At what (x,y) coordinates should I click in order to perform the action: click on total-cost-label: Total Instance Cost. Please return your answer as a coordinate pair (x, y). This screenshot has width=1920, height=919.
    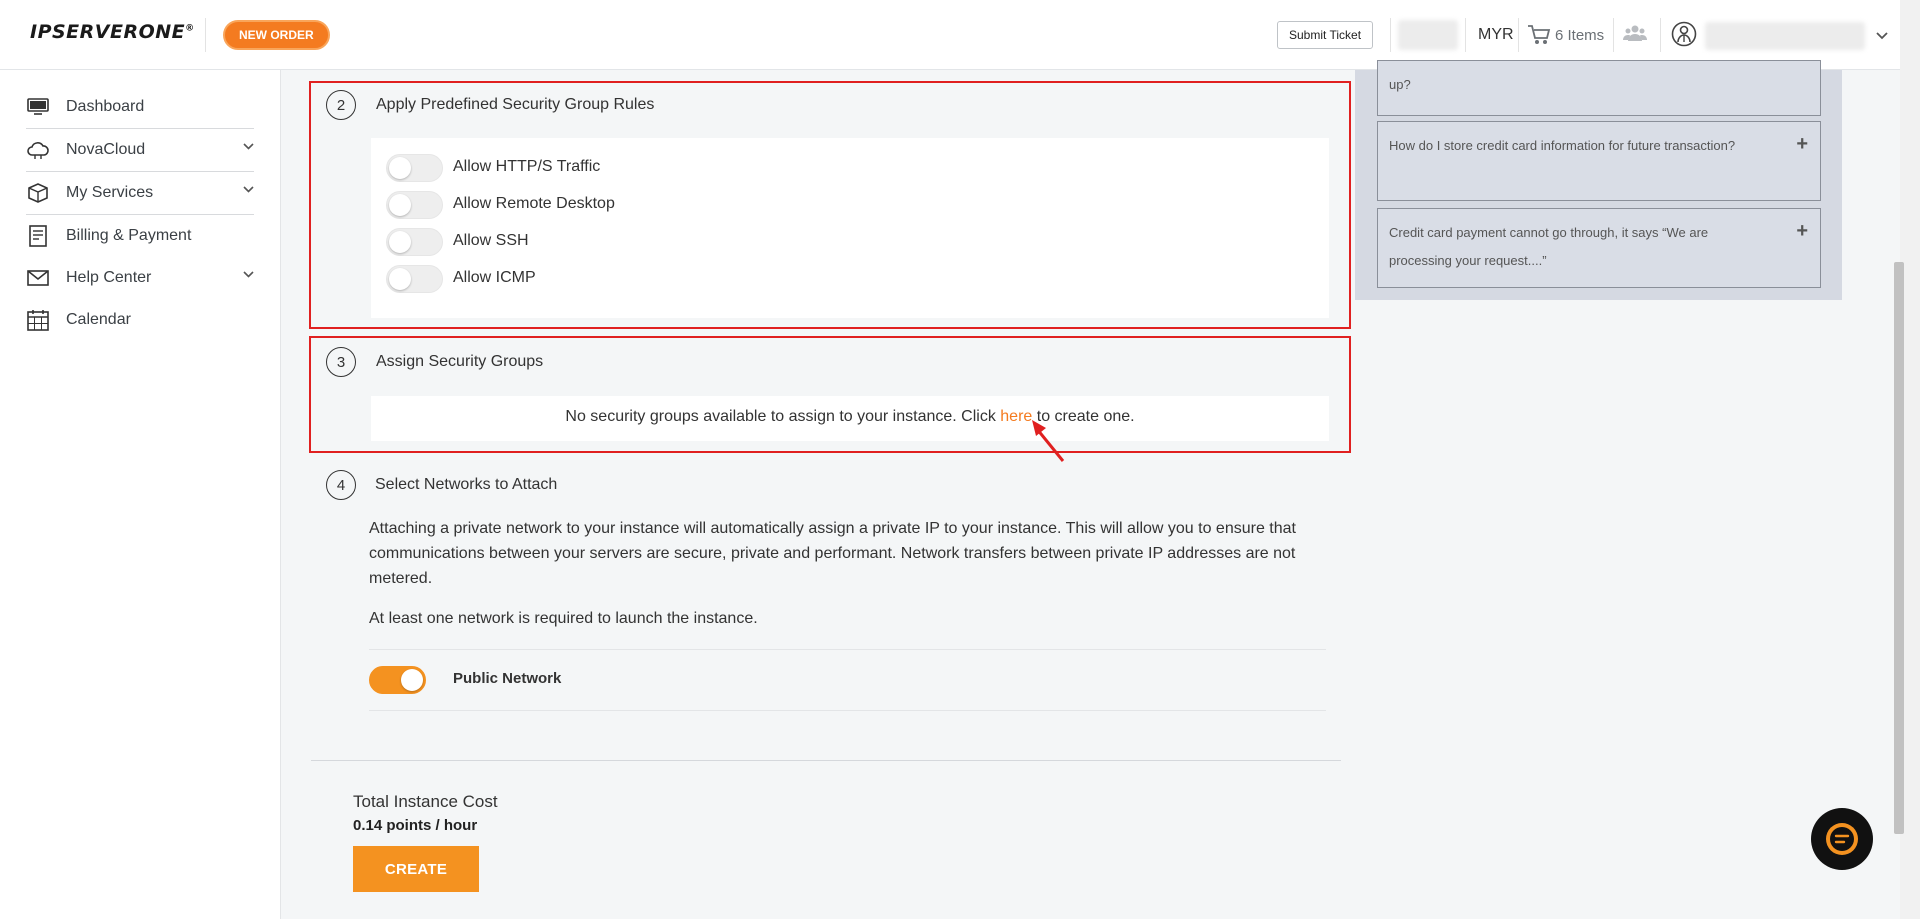
    Looking at the image, I should click on (425, 801).